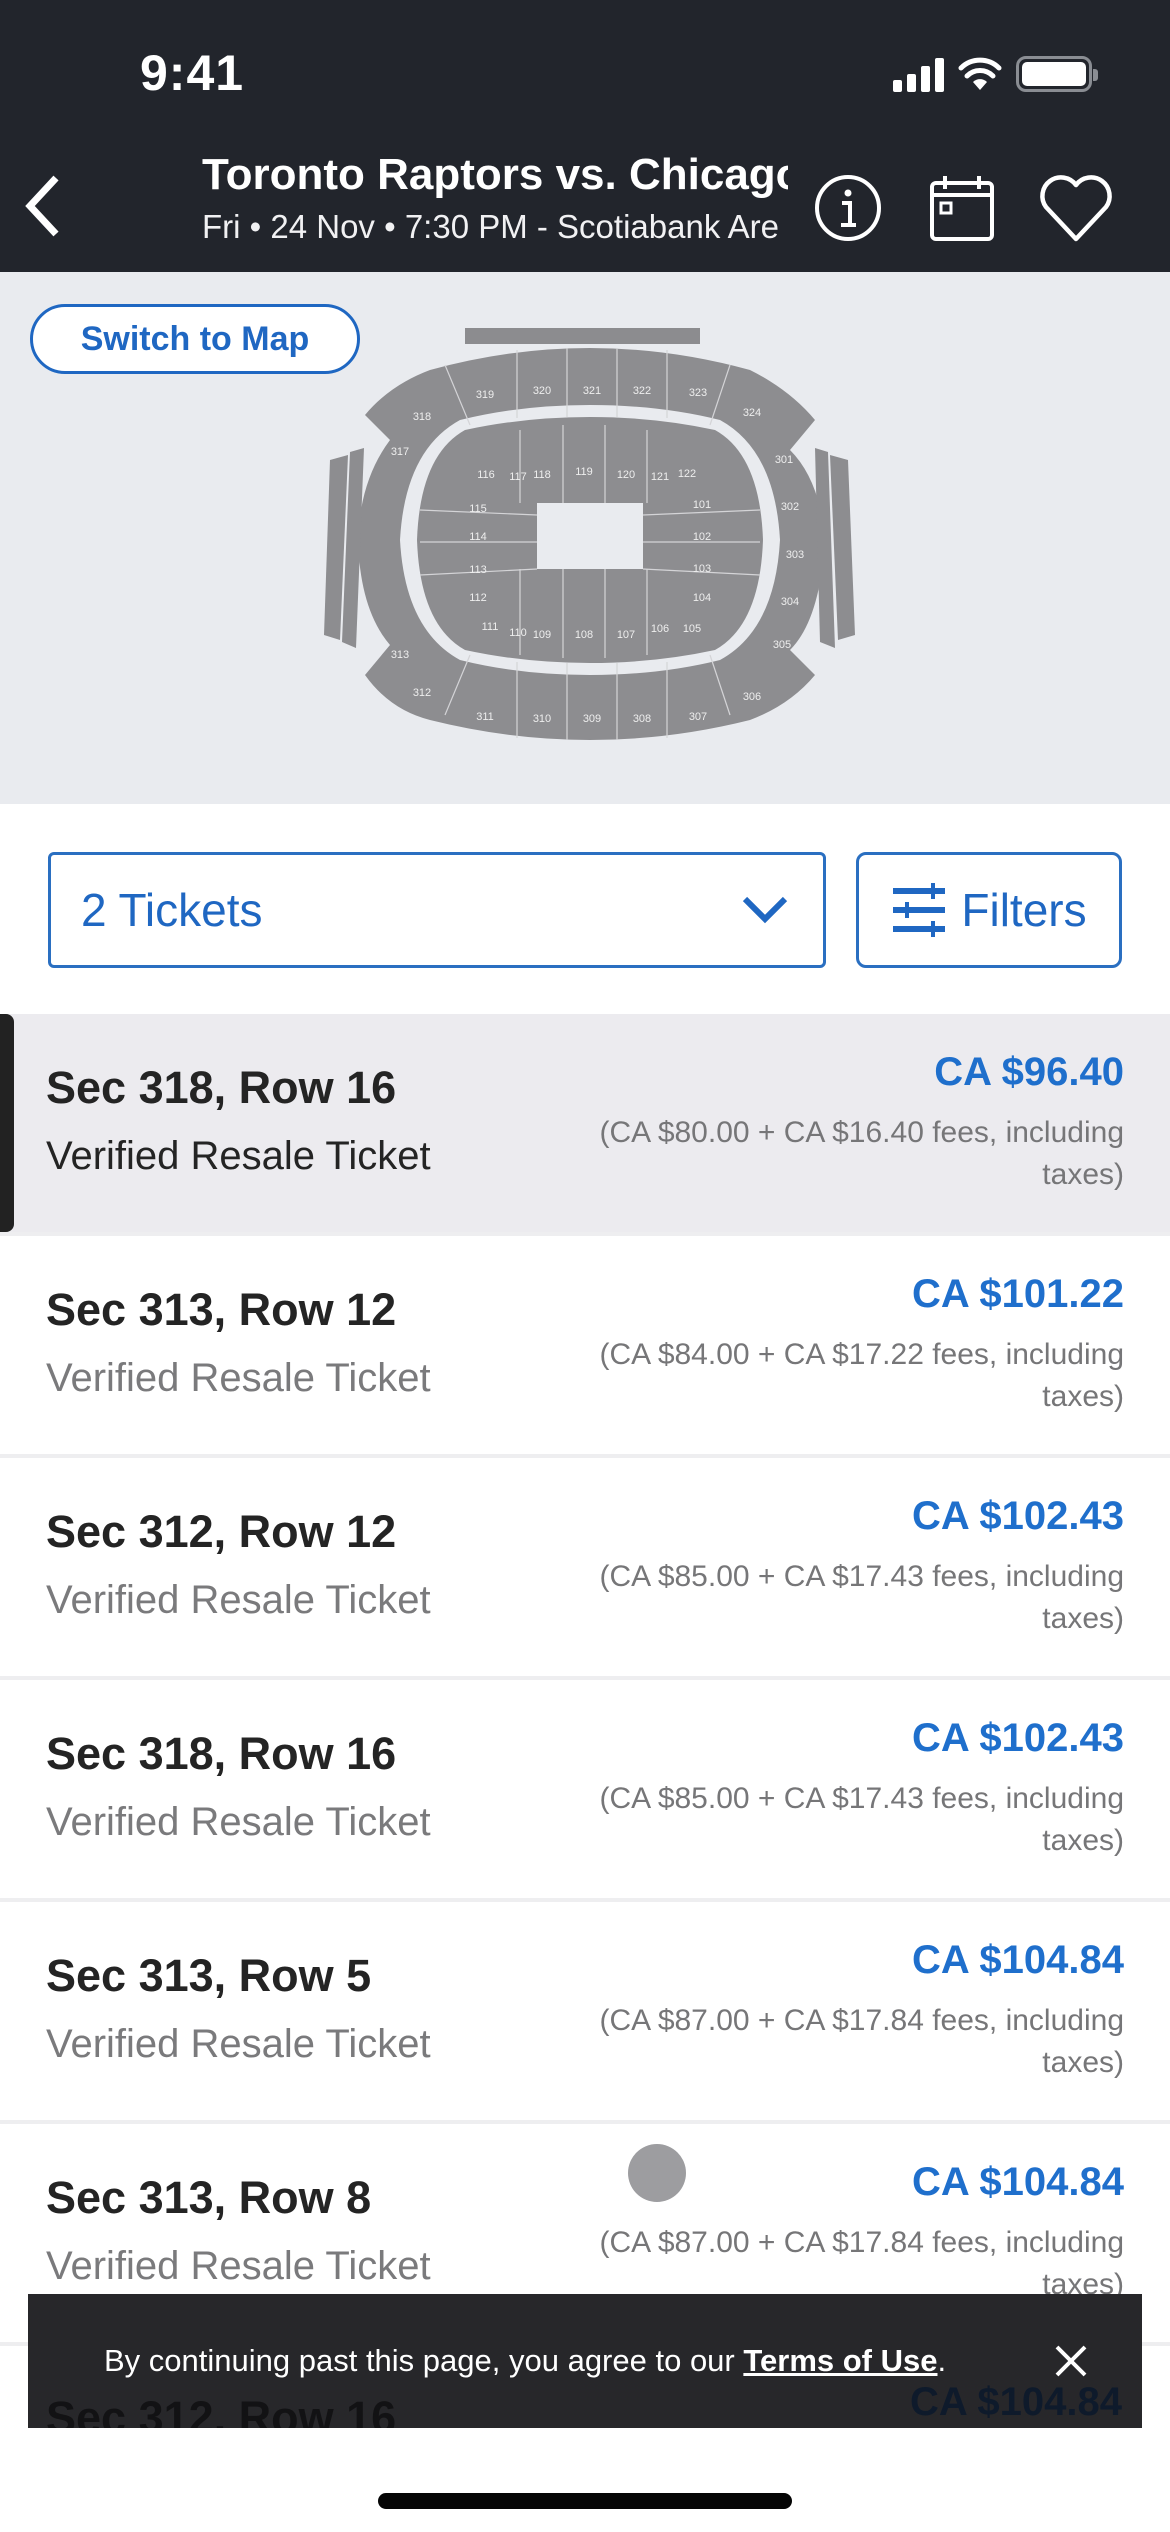 This screenshot has width=1170, height=2532. I want to click on section-label: 109, so click(542, 635).